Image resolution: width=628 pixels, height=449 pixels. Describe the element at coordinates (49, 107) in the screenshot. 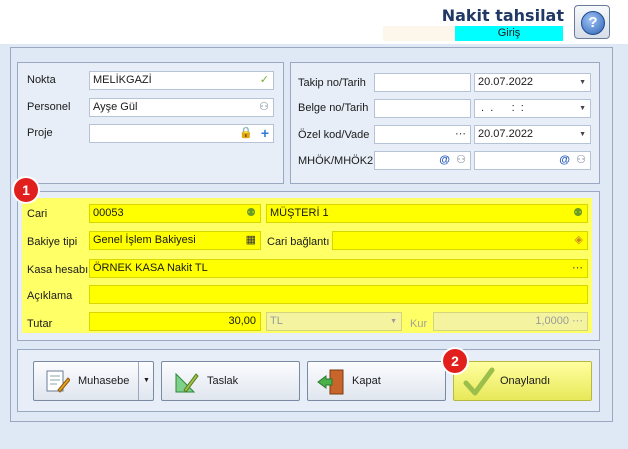

I see `personel-label: Personel` at that location.